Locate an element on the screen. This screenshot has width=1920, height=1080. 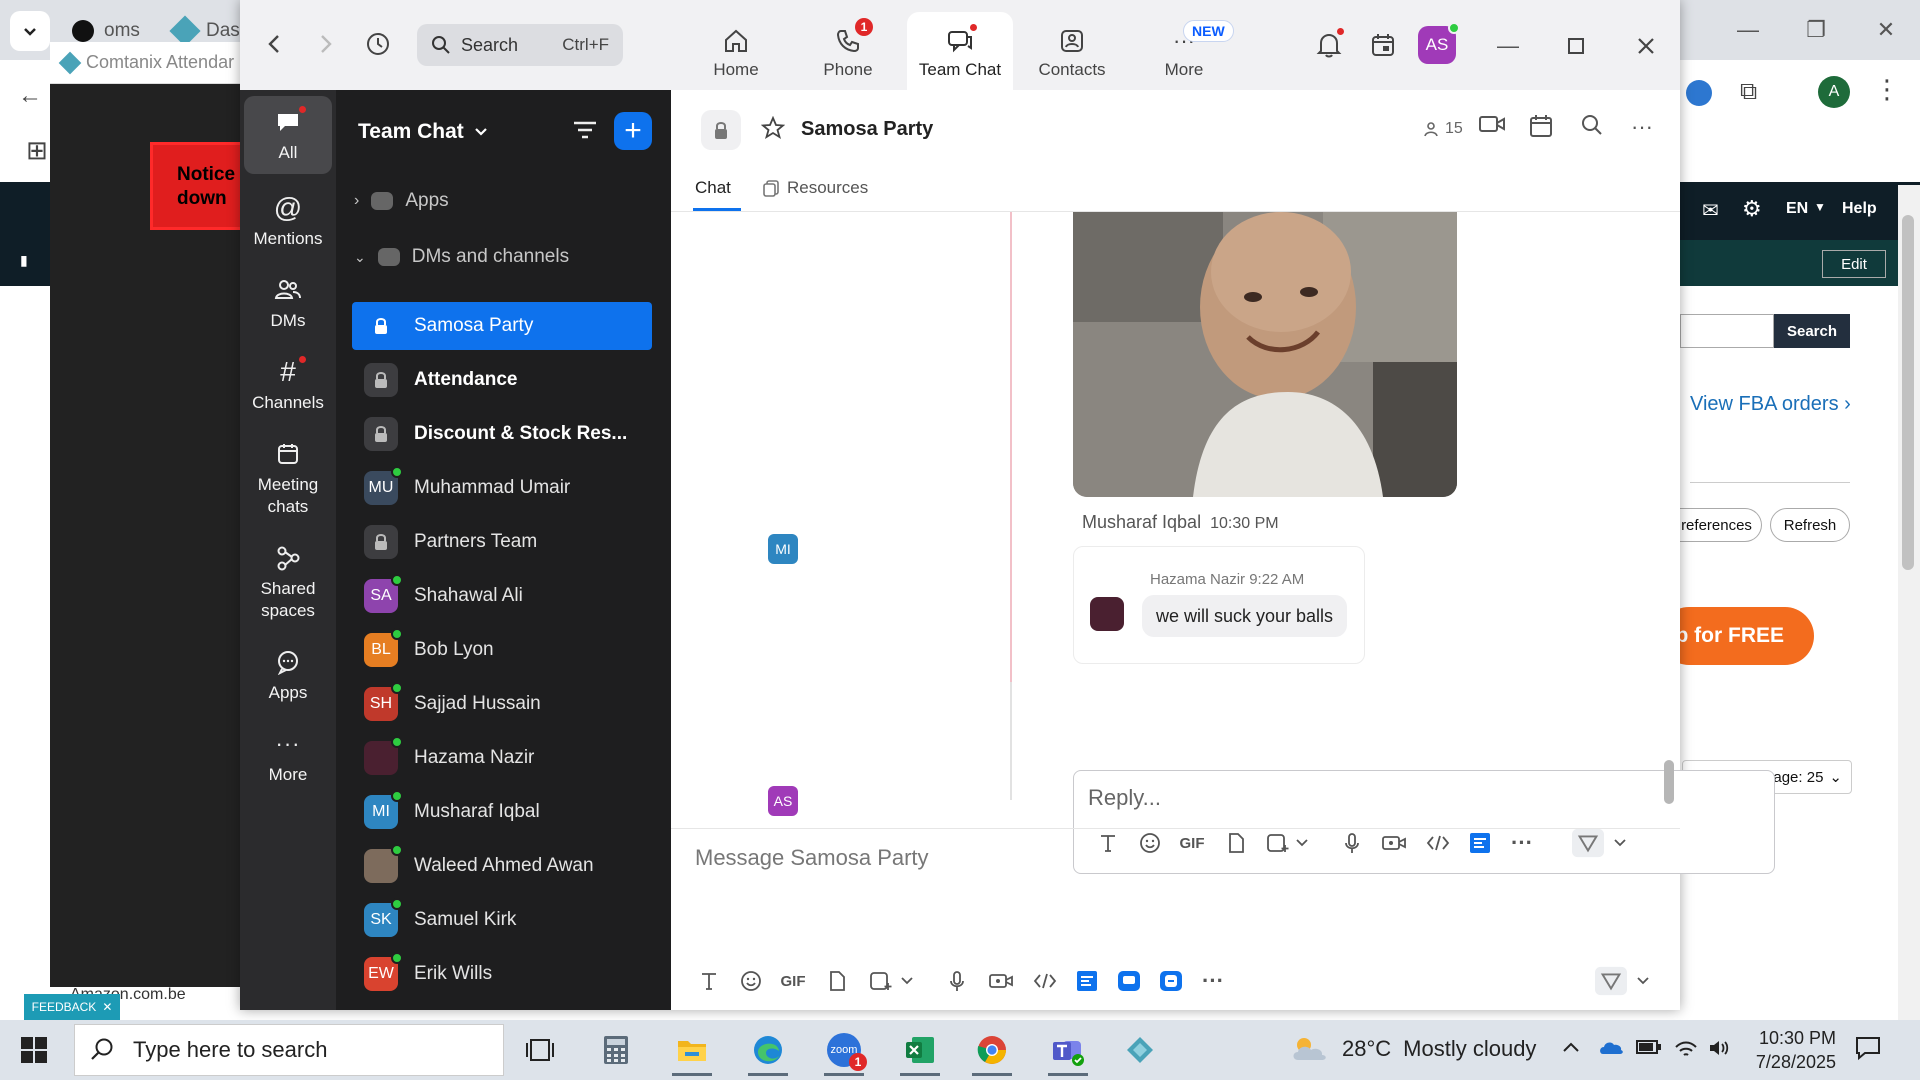
chat-list-item: MI Musharaf Iqbal is located at coordinates (502, 812).